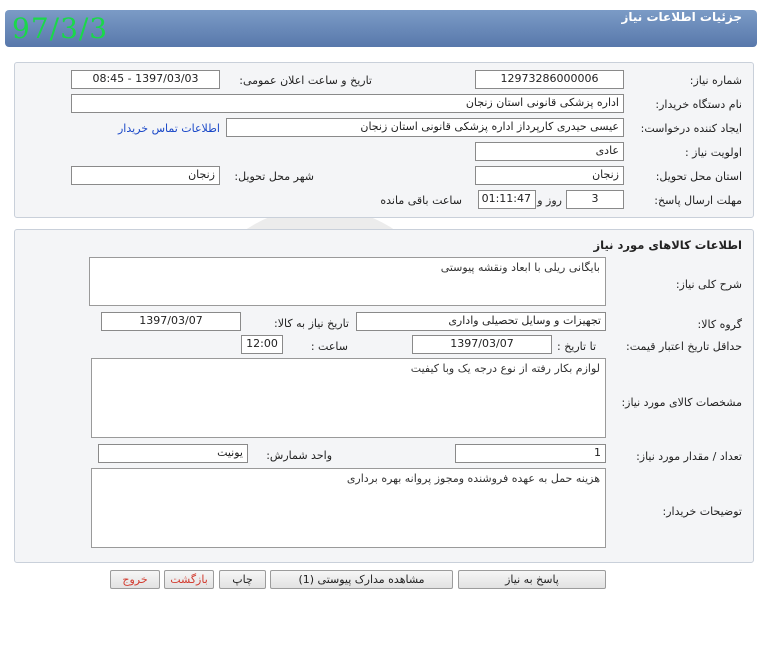 The image size is (762, 650). I want to click on remaining-label: ساعت باقی مانده, so click(421, 200).